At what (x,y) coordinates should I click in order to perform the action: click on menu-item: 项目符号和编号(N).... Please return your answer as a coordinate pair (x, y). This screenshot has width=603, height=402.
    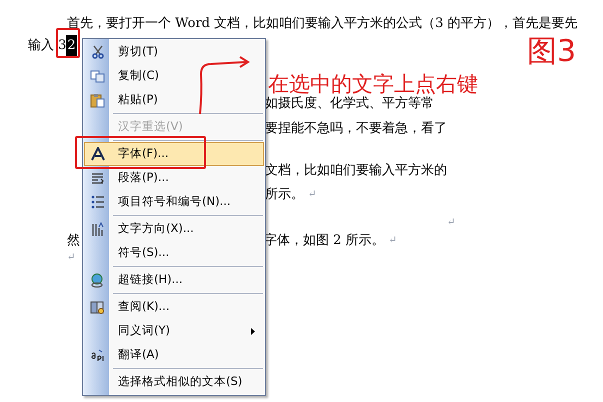
    Looking at the image, I should click on (174, 202).